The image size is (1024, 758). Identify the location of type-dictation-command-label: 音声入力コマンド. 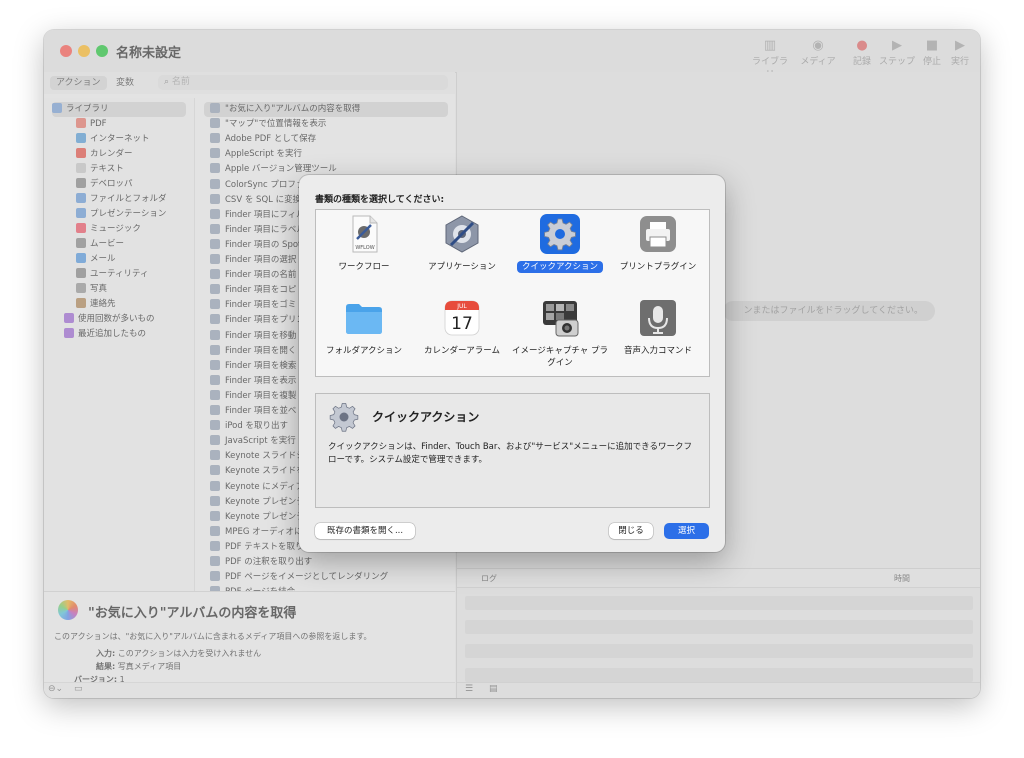
(657, 351).